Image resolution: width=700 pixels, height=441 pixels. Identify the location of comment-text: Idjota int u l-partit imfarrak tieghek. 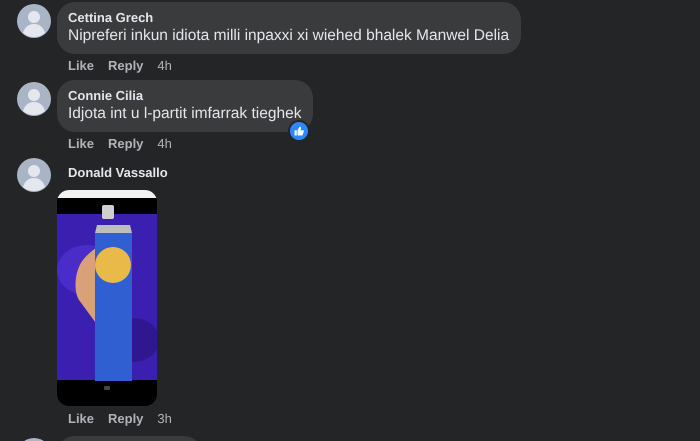
(185, 114).